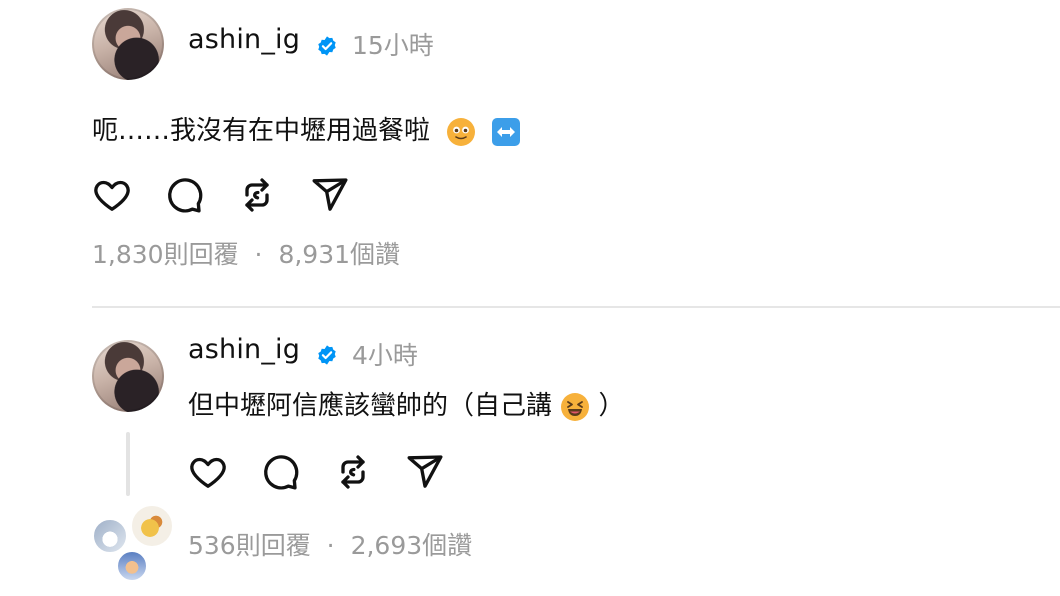 The width and height of the screenshot is (1060, 596). What do you see at coordinates (128, 464) in the screenshot?
I see `thread-line` at bounding box center [128, 464].